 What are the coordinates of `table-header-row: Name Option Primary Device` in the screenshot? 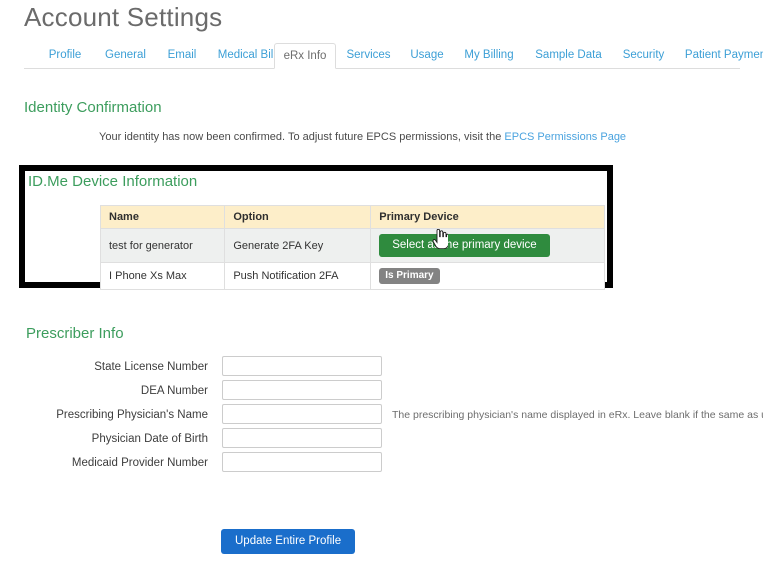 It's located at (352, 217).